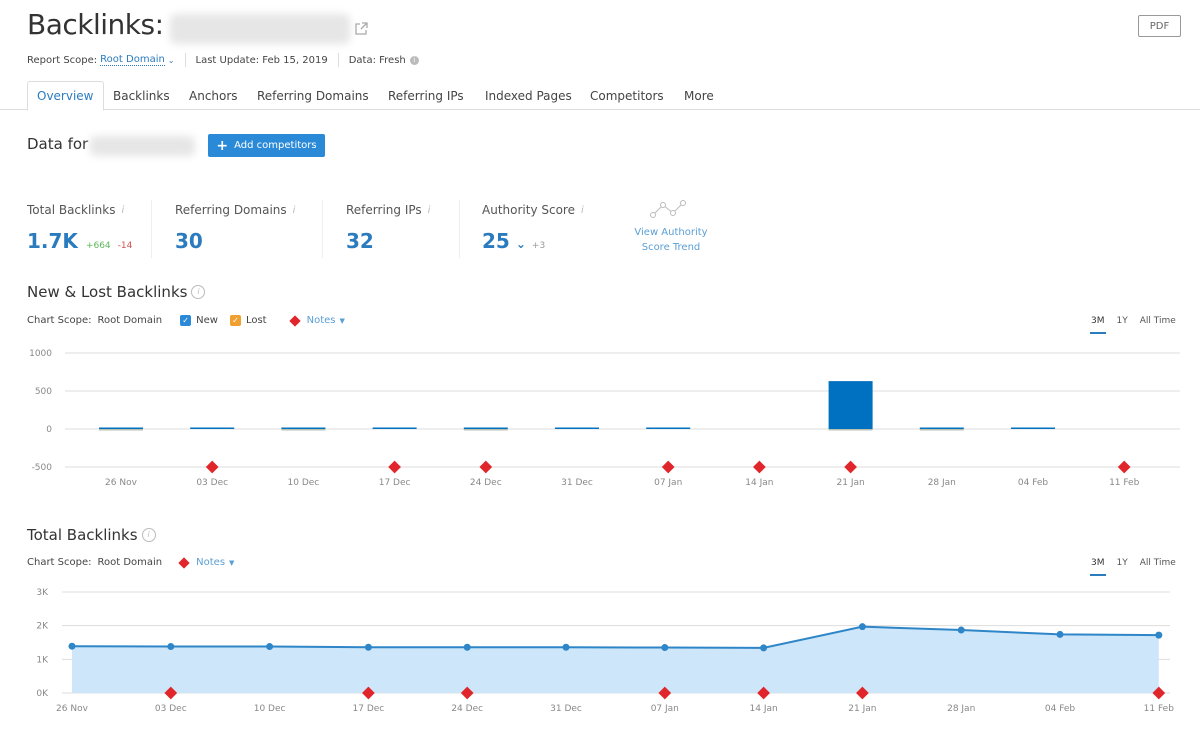 The height and width of the screenshot is (743, 1200). Describe the element at coordinates (42, 468) in the screenshot. I see `y-tick-label: -500` at that location.